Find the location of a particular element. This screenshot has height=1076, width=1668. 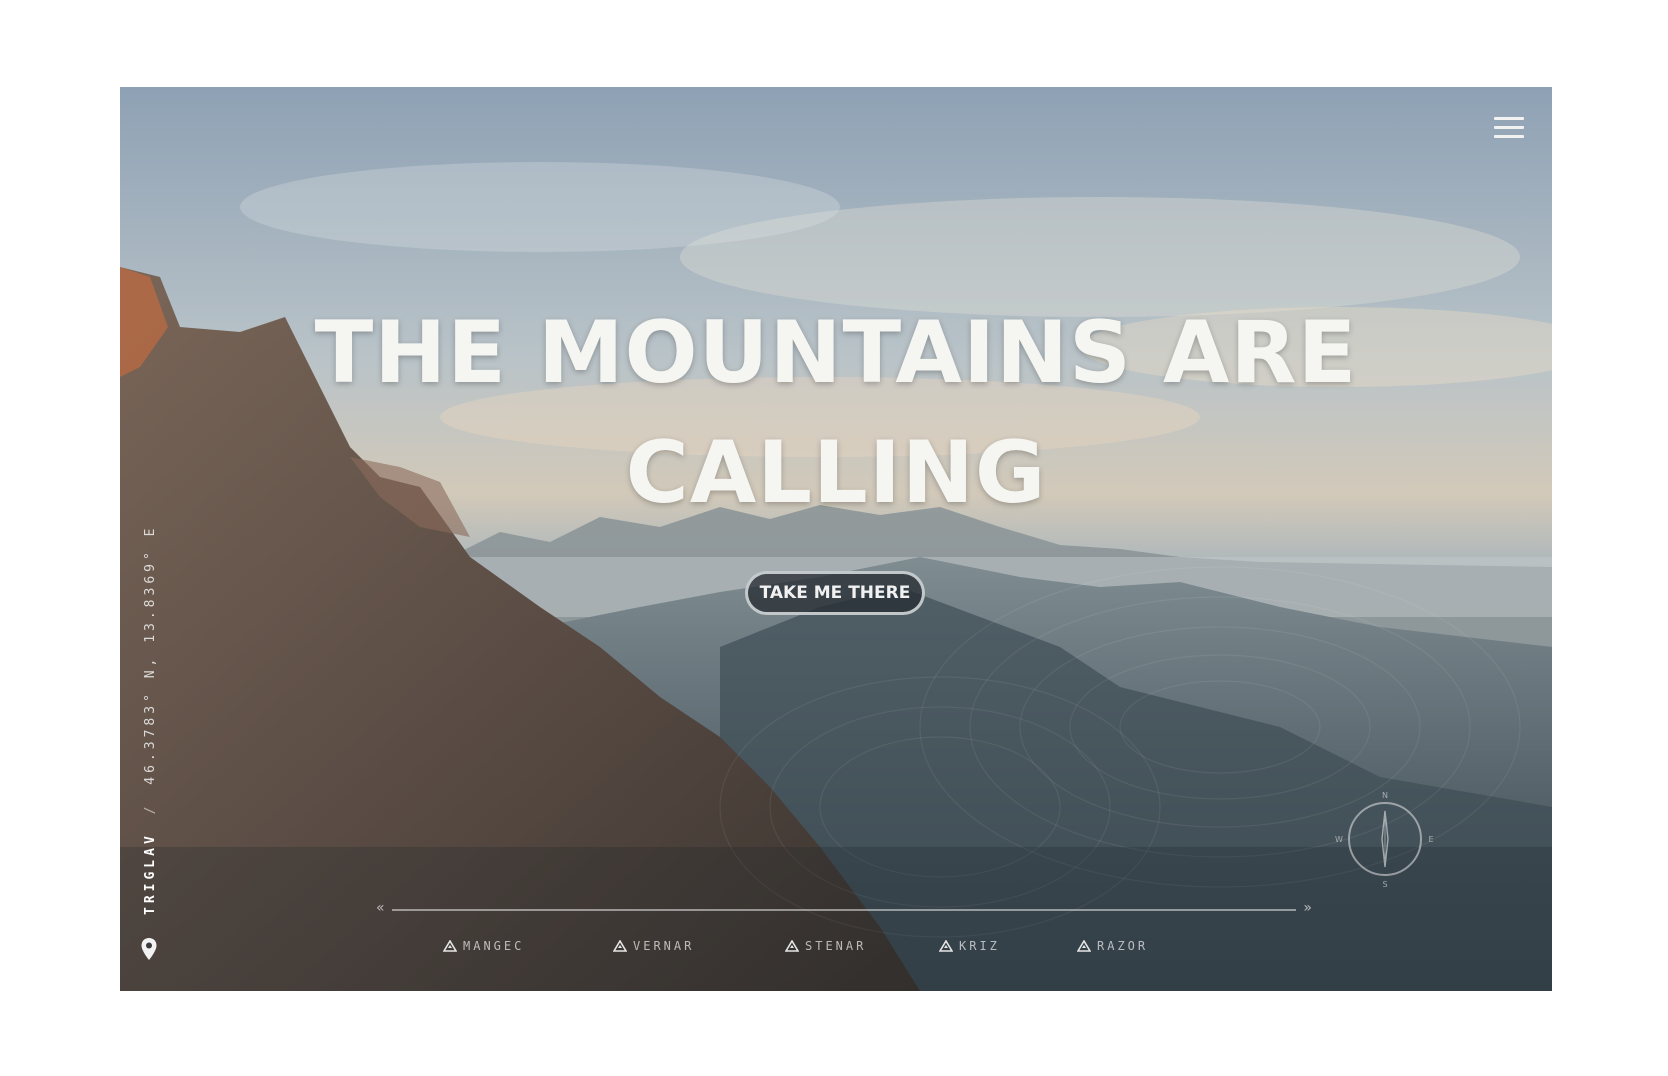

peak-item-mangec: MANGEC is located at coordinates (483, 946).